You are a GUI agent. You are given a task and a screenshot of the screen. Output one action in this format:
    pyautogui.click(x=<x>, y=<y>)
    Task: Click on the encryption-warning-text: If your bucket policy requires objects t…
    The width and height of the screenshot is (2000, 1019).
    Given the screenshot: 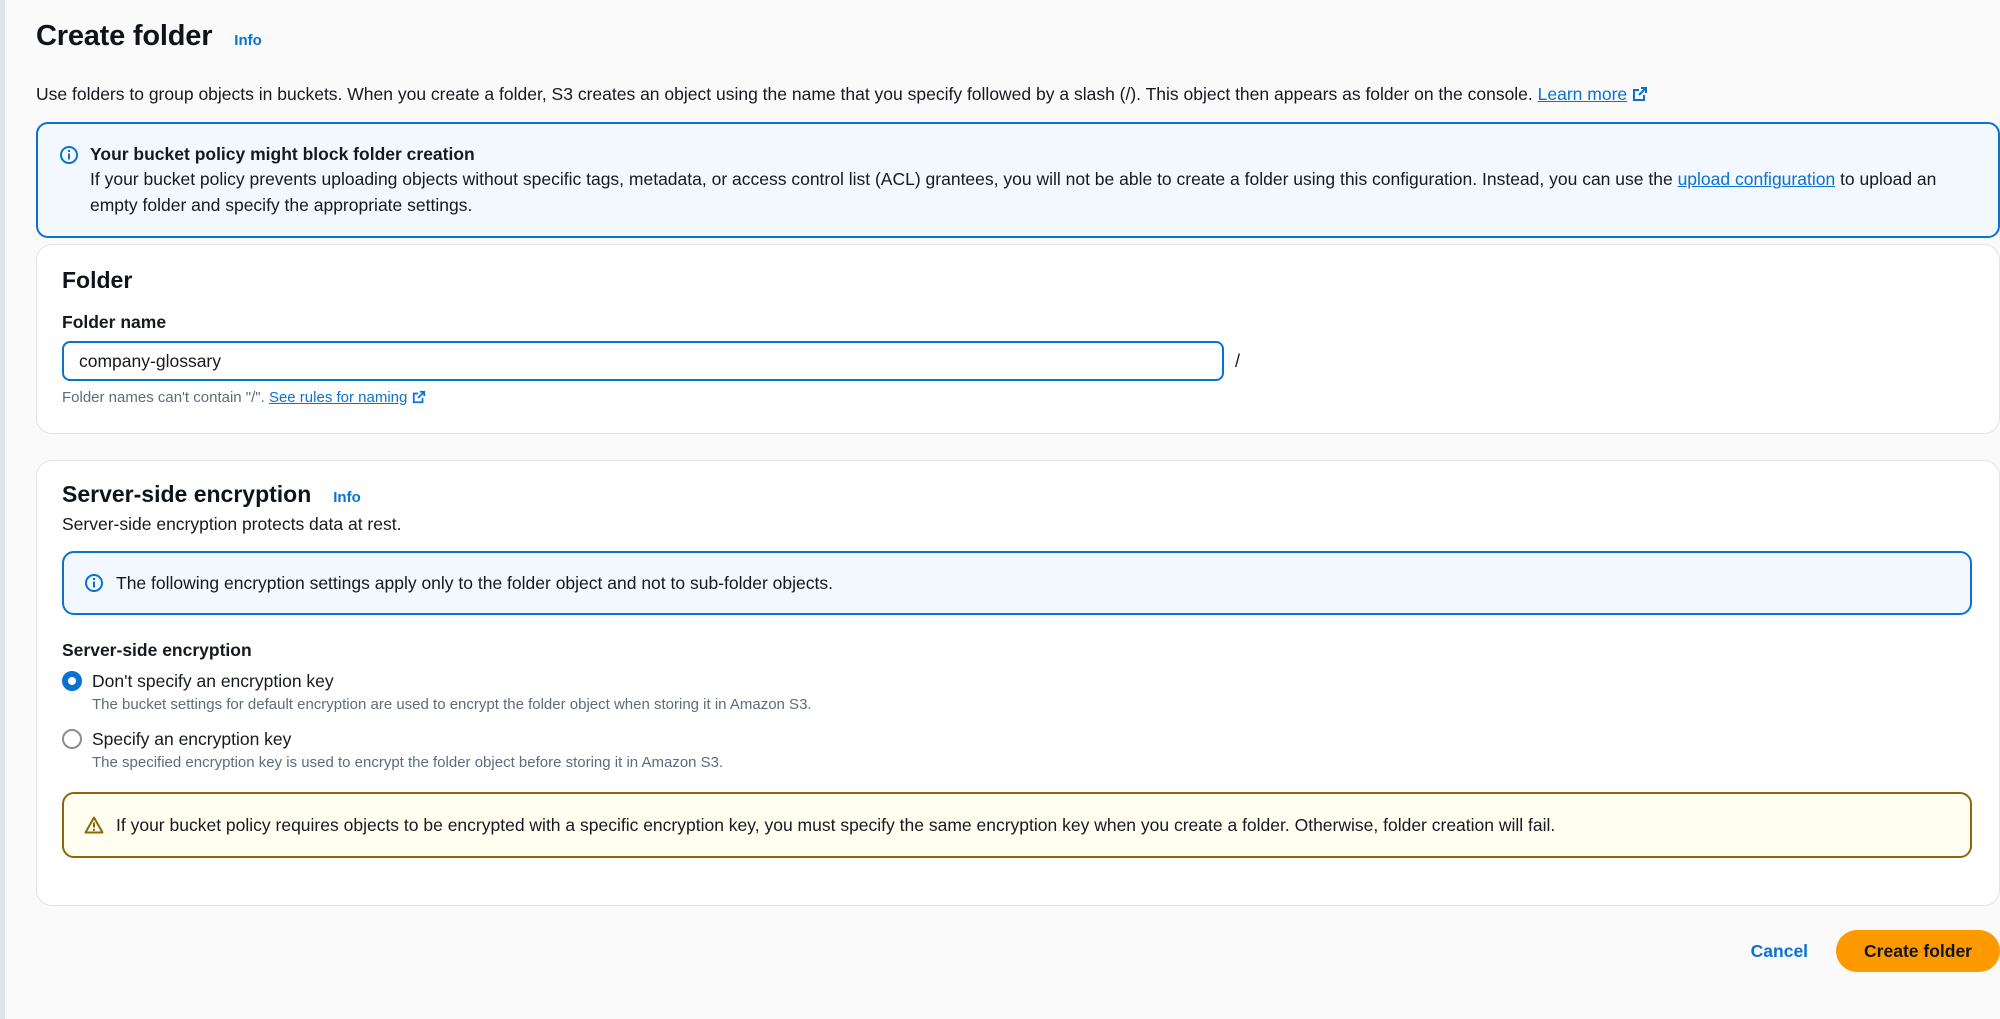 What is the action you would take?
    pyautogui.click(x=836, y=824)
    